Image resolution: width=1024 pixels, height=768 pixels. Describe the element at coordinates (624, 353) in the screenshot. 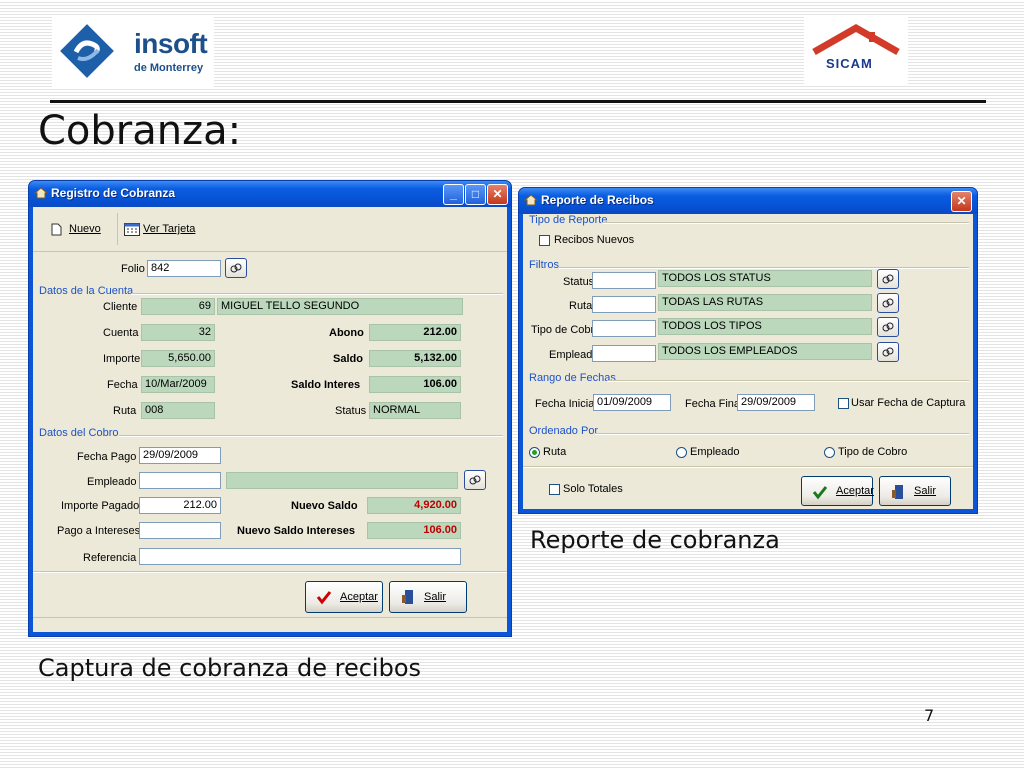

I see `empleado-filter-field` at that location.